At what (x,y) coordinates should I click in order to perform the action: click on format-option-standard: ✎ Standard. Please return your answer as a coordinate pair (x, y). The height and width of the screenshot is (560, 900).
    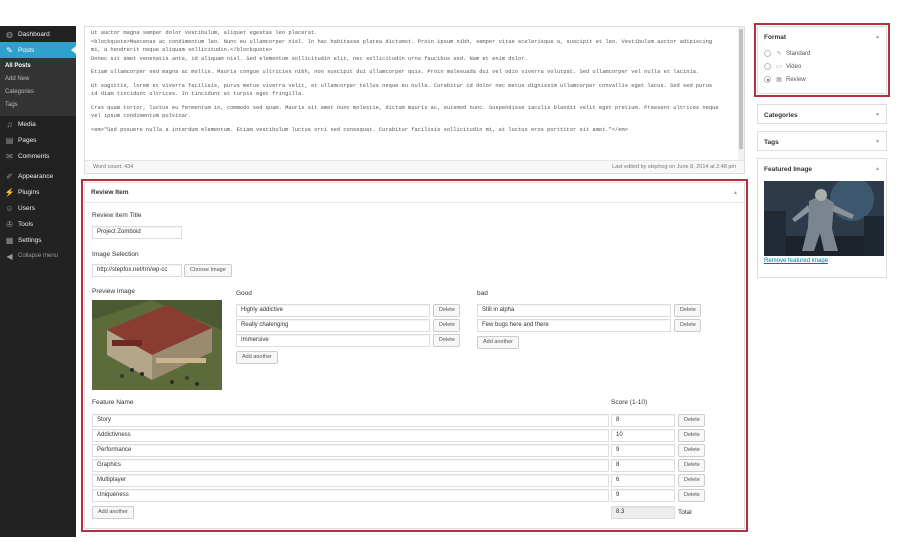
    Looking at the image, I should click on (822, 53).